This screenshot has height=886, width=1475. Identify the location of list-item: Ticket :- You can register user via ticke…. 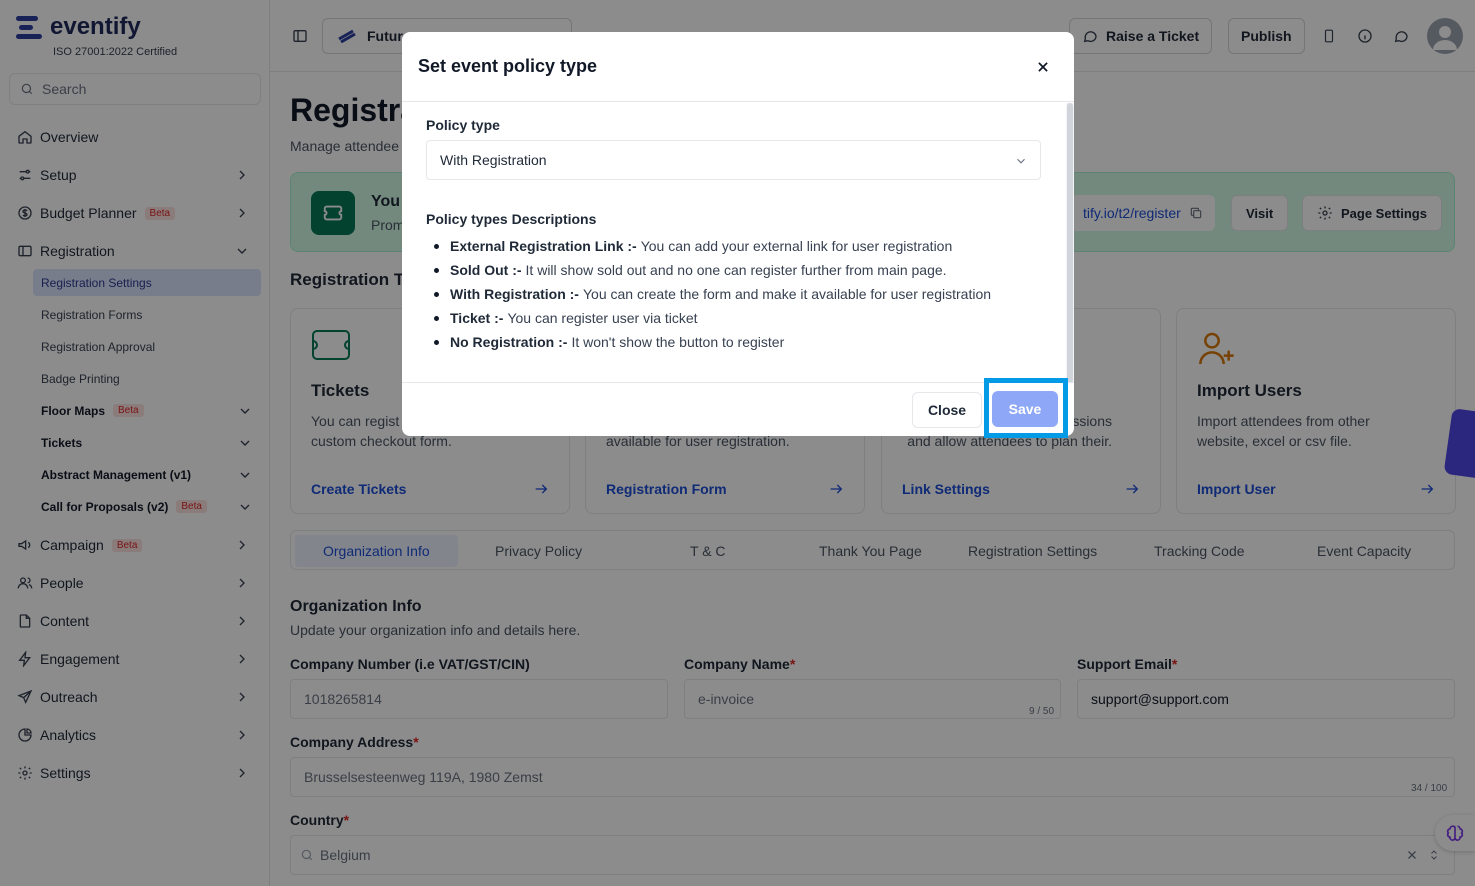
(708, 318).